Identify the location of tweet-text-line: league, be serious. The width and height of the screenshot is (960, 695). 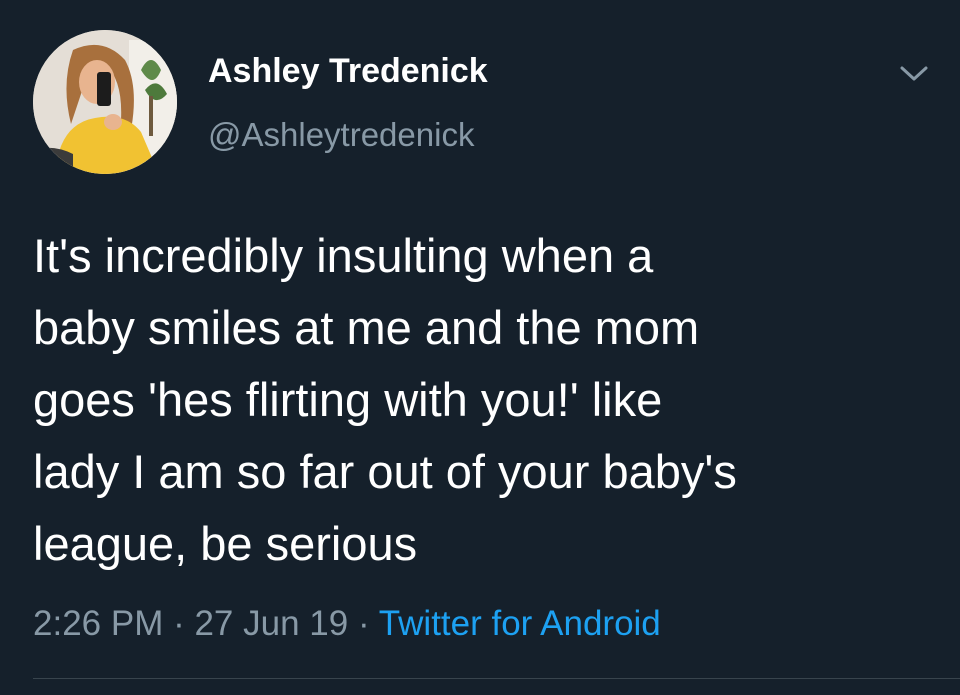
(225, 543).